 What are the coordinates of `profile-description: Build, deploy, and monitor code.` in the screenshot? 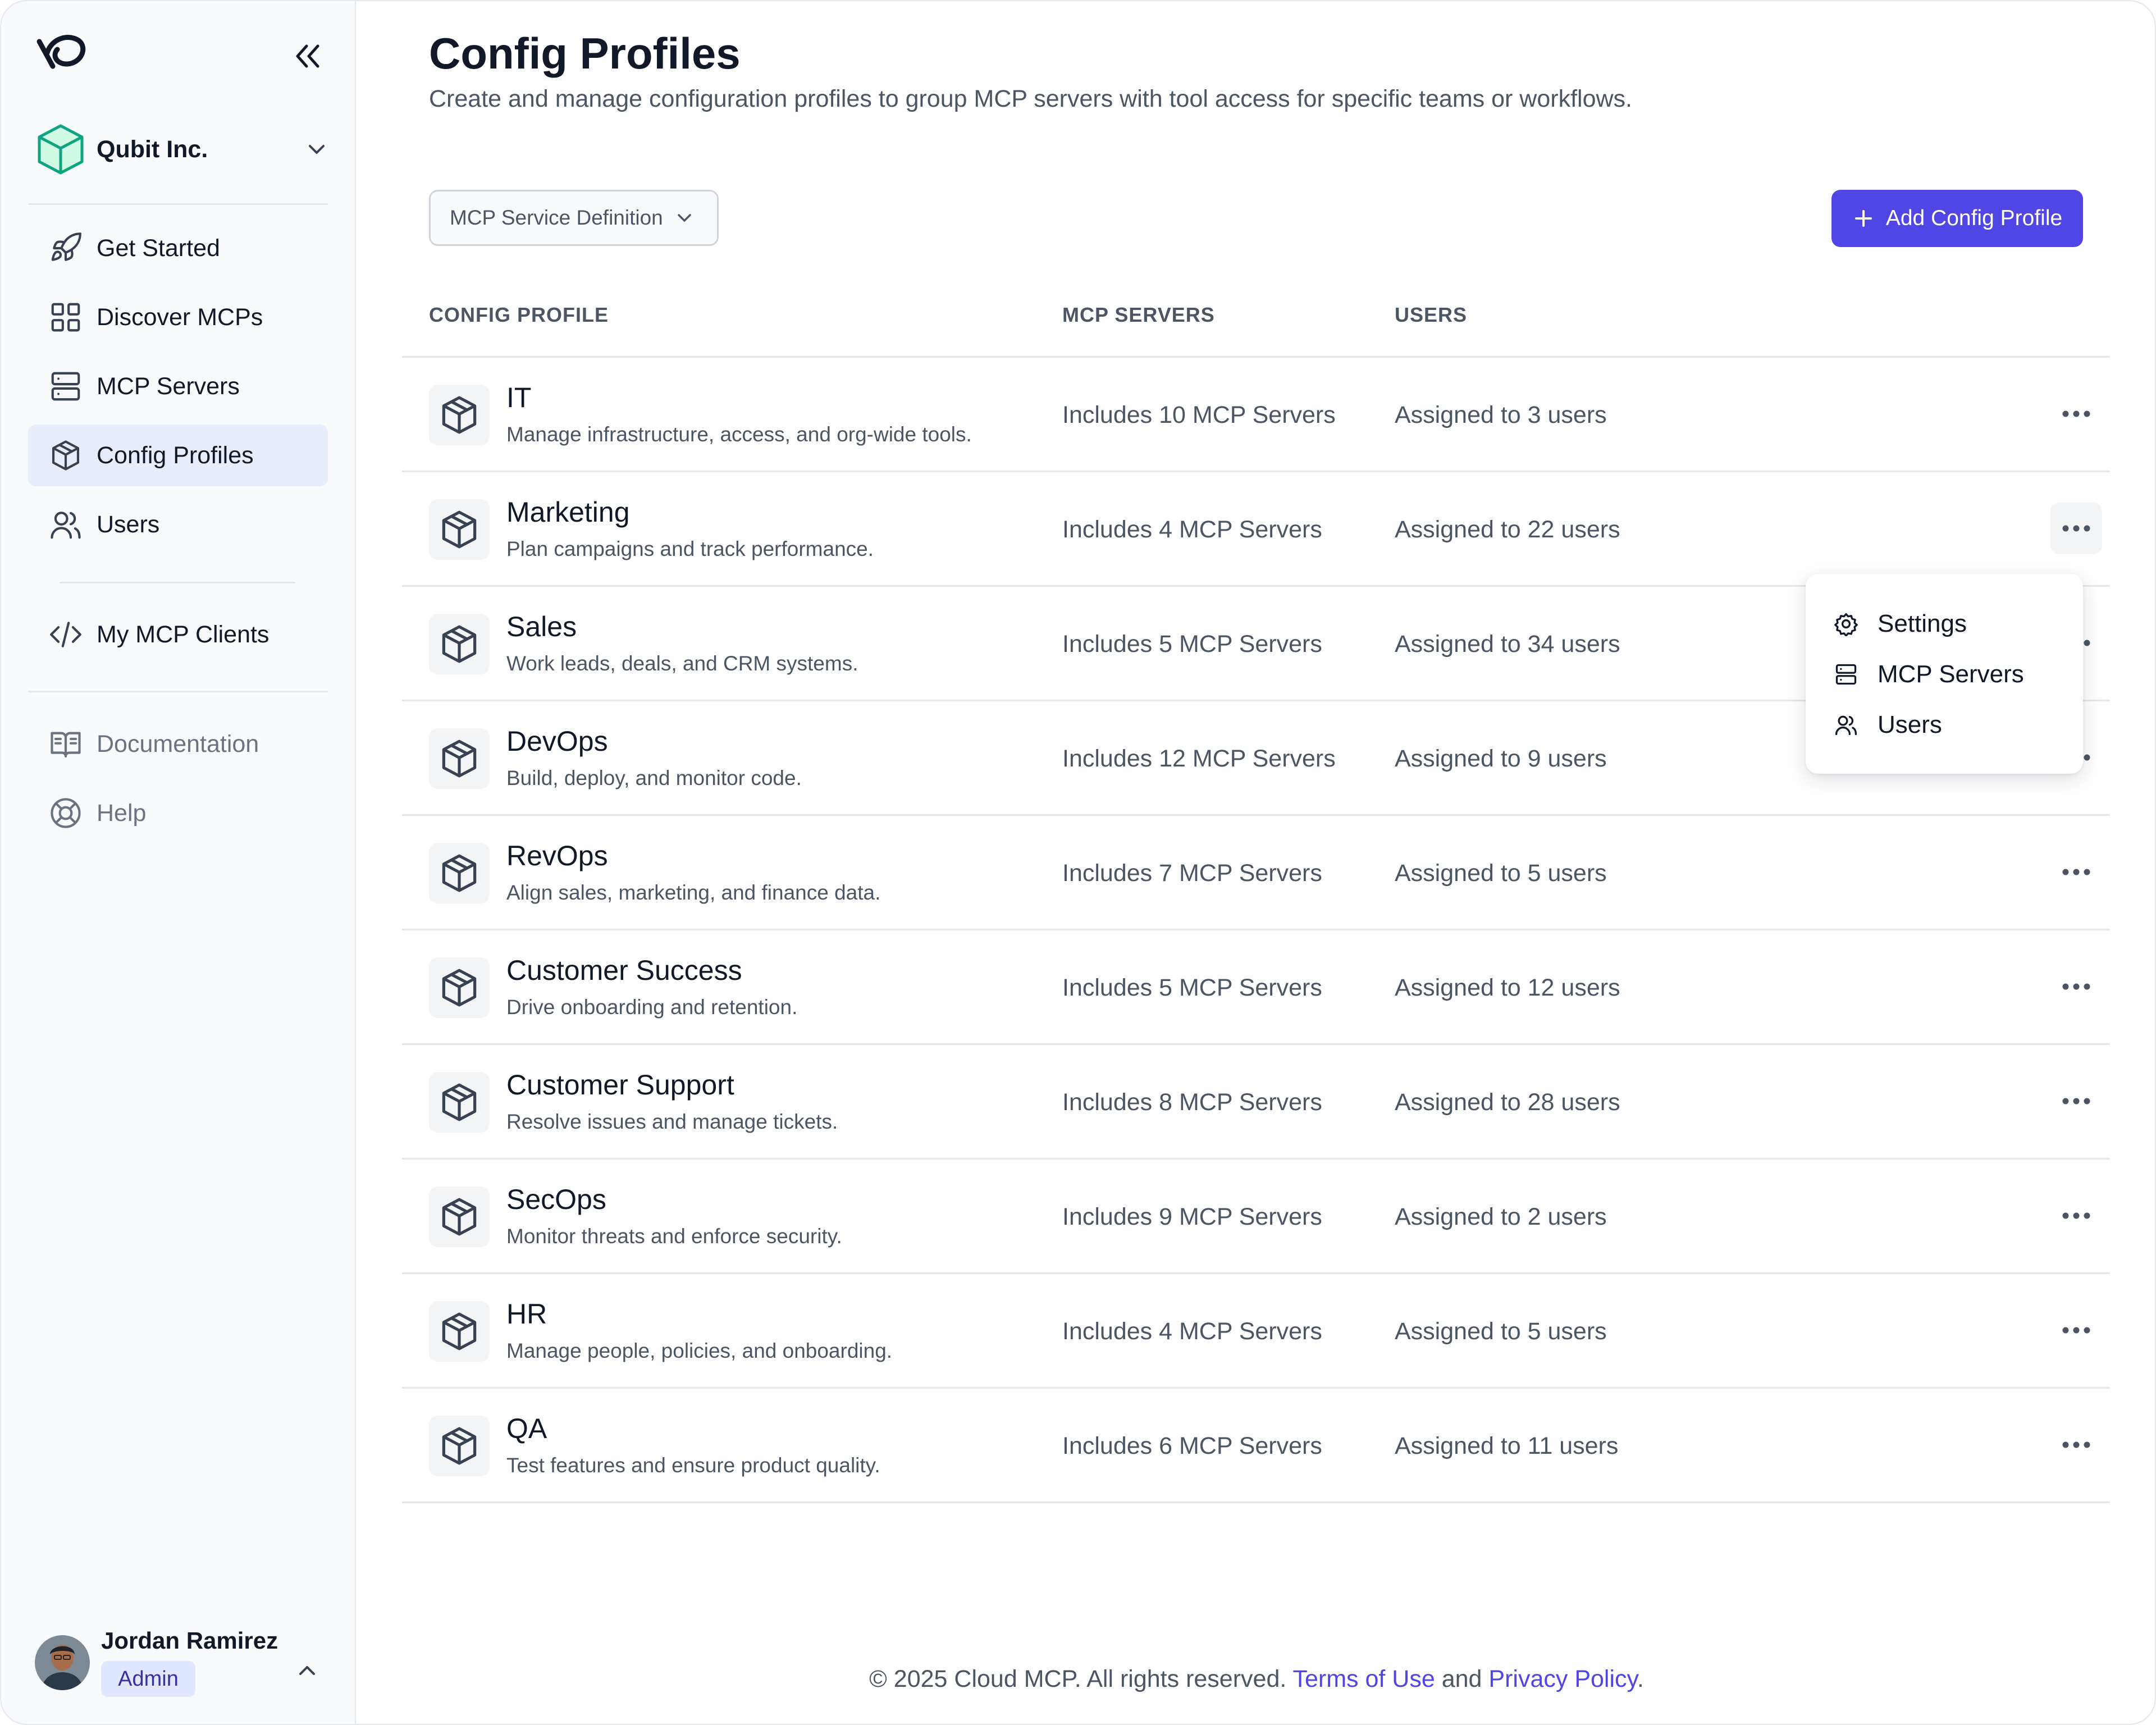 It's located at (654, 778).